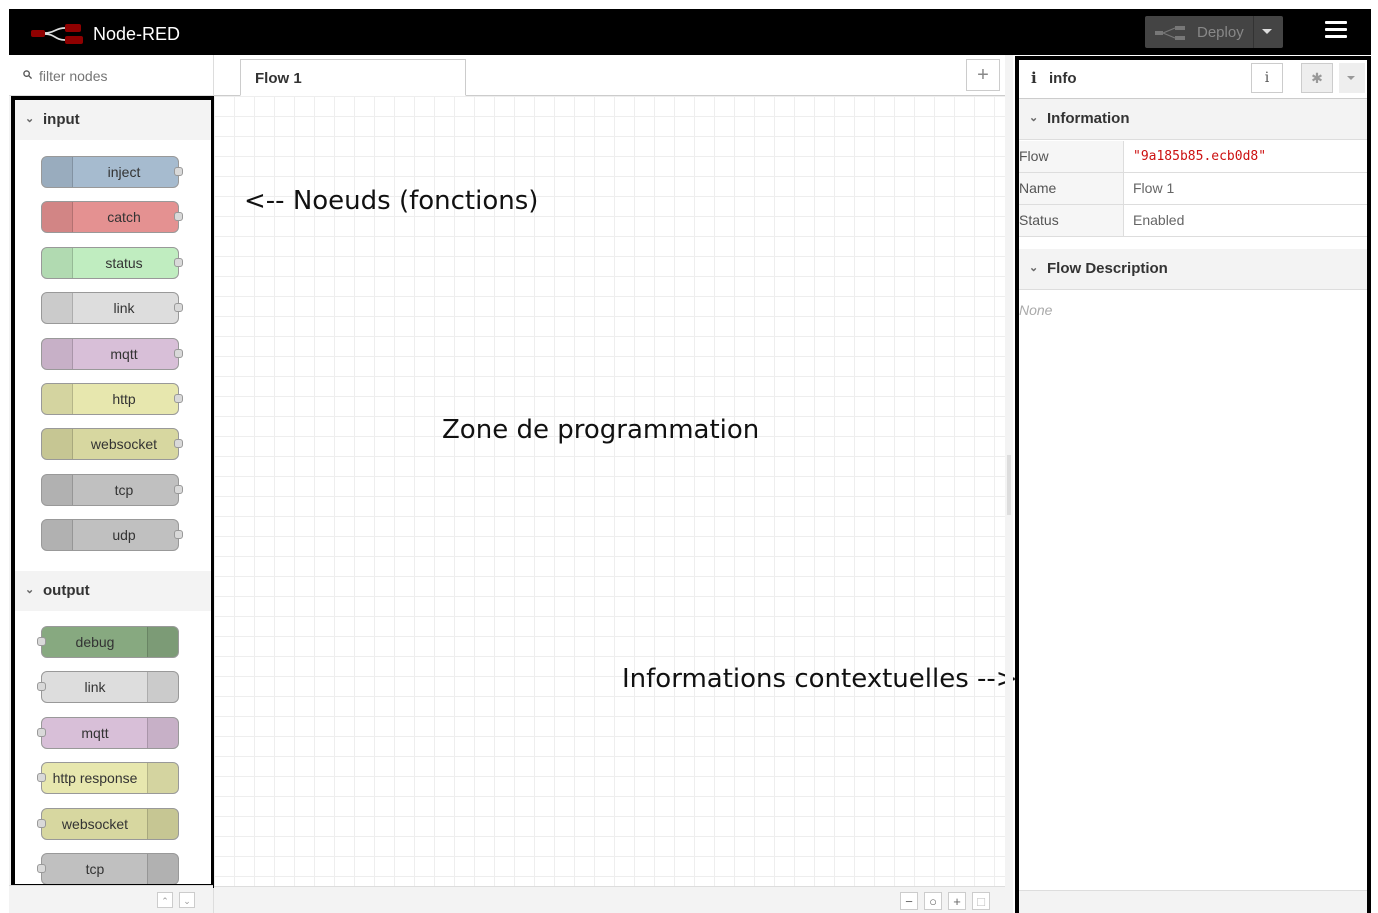  Describe the element at coordinates (113, 120) in the screenshot. I see `palette-category-input: ⌄ input` at that location.